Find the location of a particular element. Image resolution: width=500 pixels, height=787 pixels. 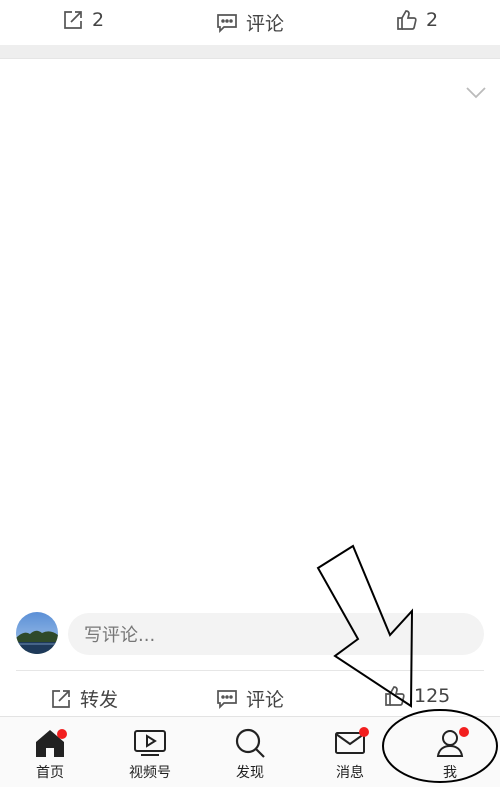

tab-me: 我 is located at coordinates (450, 754).